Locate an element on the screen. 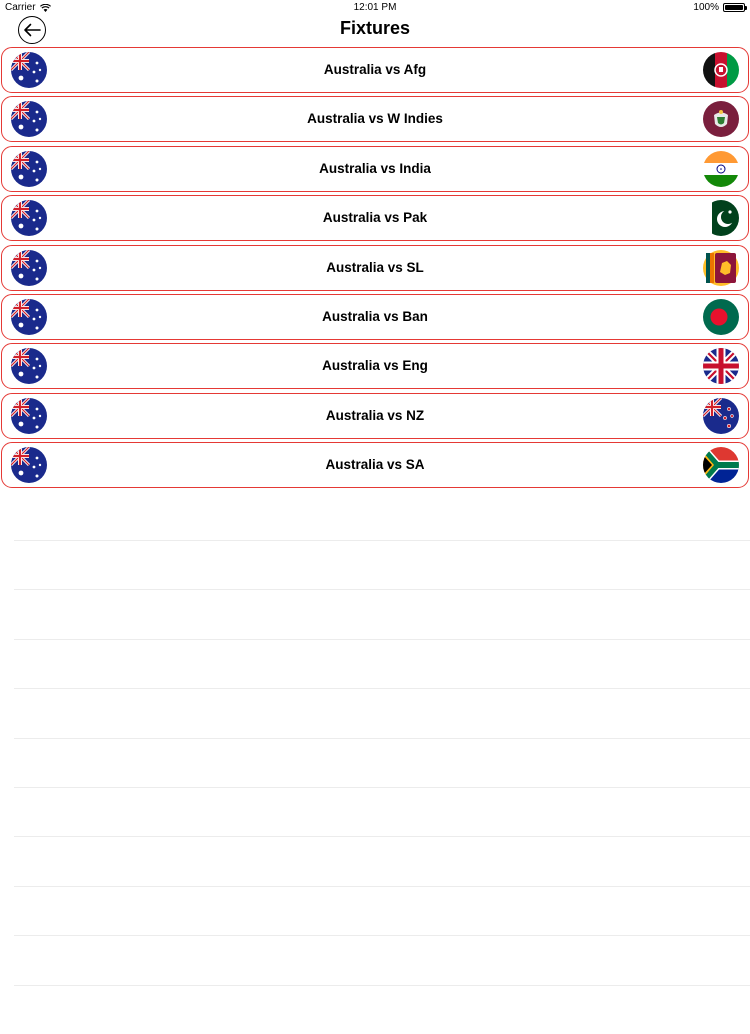 The image size is (750, 1034). fixture-row: Australia vs NZ is located at coordinates (375, 415).